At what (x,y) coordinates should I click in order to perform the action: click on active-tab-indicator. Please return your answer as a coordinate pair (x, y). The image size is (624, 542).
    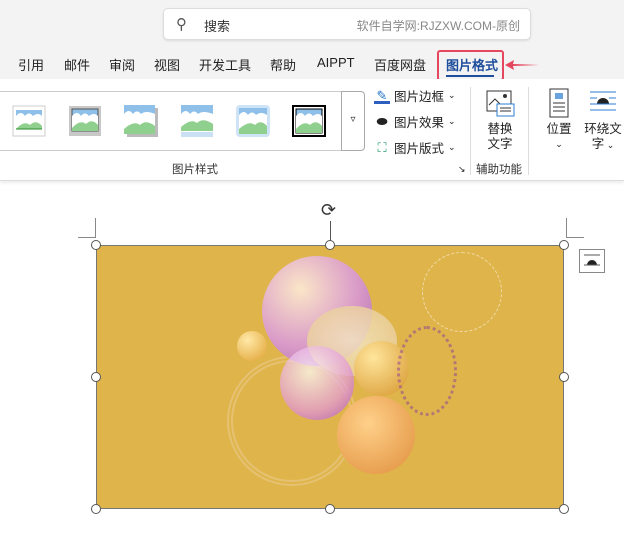
    Looking at the image, I should click on (470, 76).